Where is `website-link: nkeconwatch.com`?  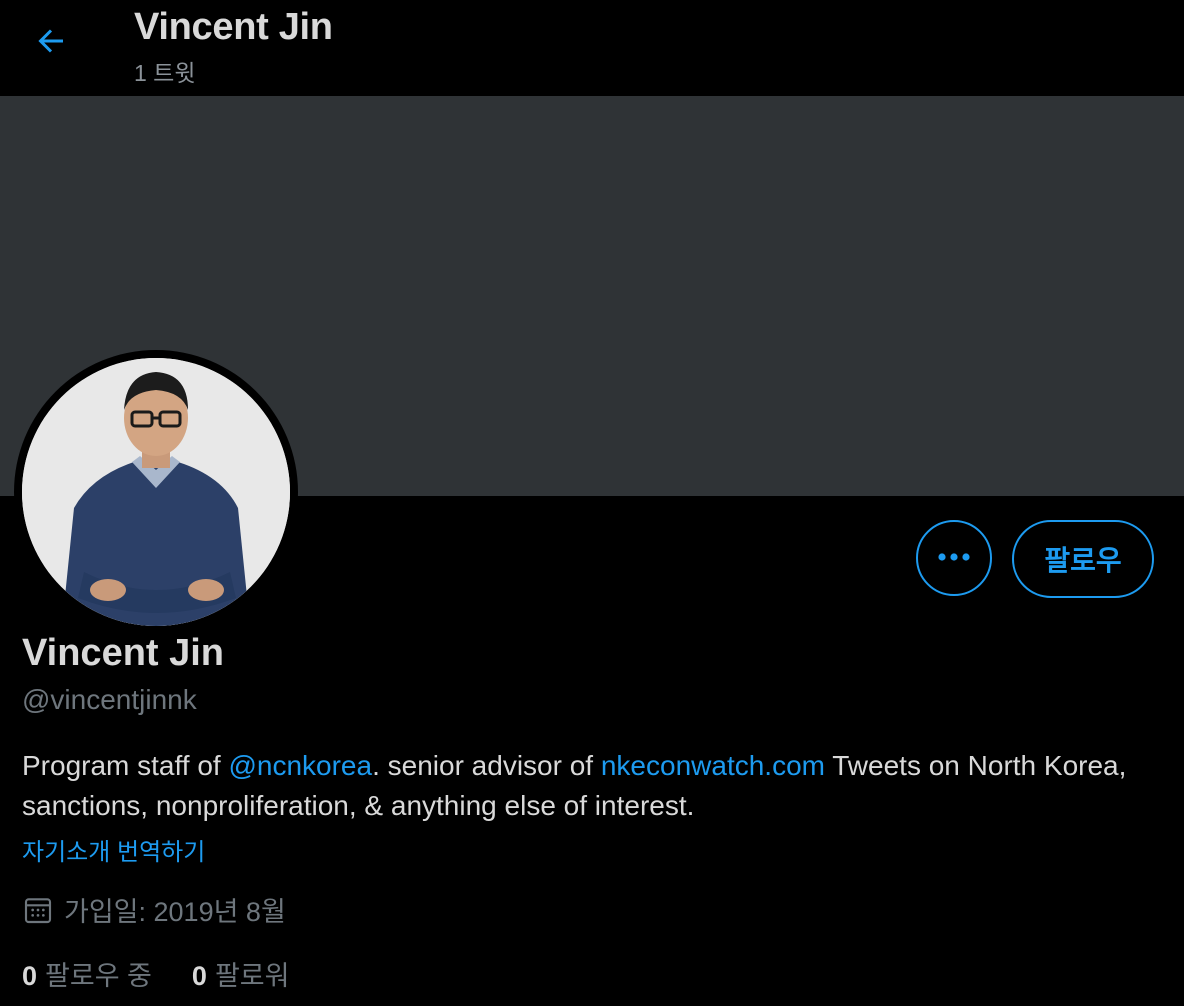
website-link: nkeconwatch.com is located at coordinates (713, 765).